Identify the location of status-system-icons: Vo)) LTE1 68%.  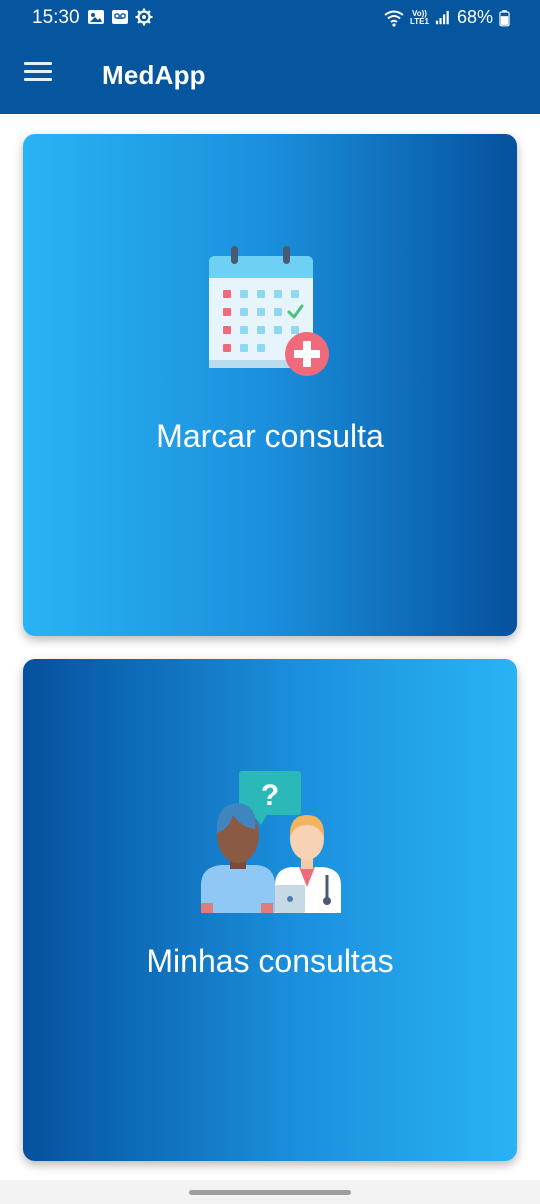
(447, 17).